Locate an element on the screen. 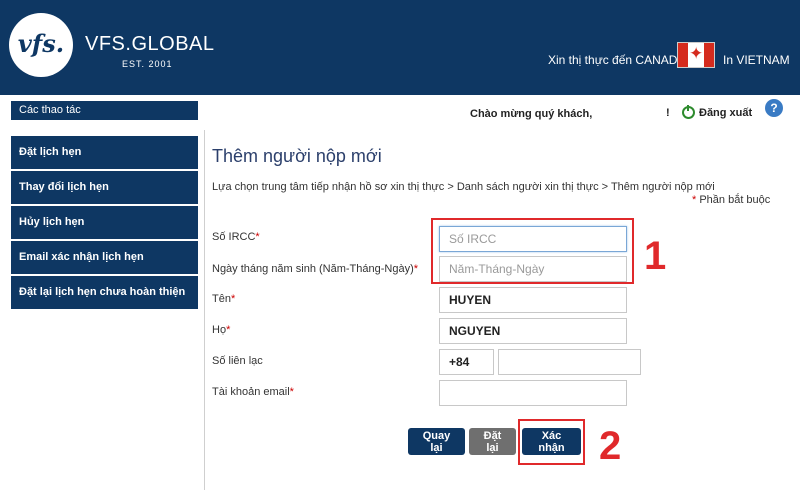 The height and width of the screenshot is (500, 800). flag-band-right is located at coordinates (709, 55).